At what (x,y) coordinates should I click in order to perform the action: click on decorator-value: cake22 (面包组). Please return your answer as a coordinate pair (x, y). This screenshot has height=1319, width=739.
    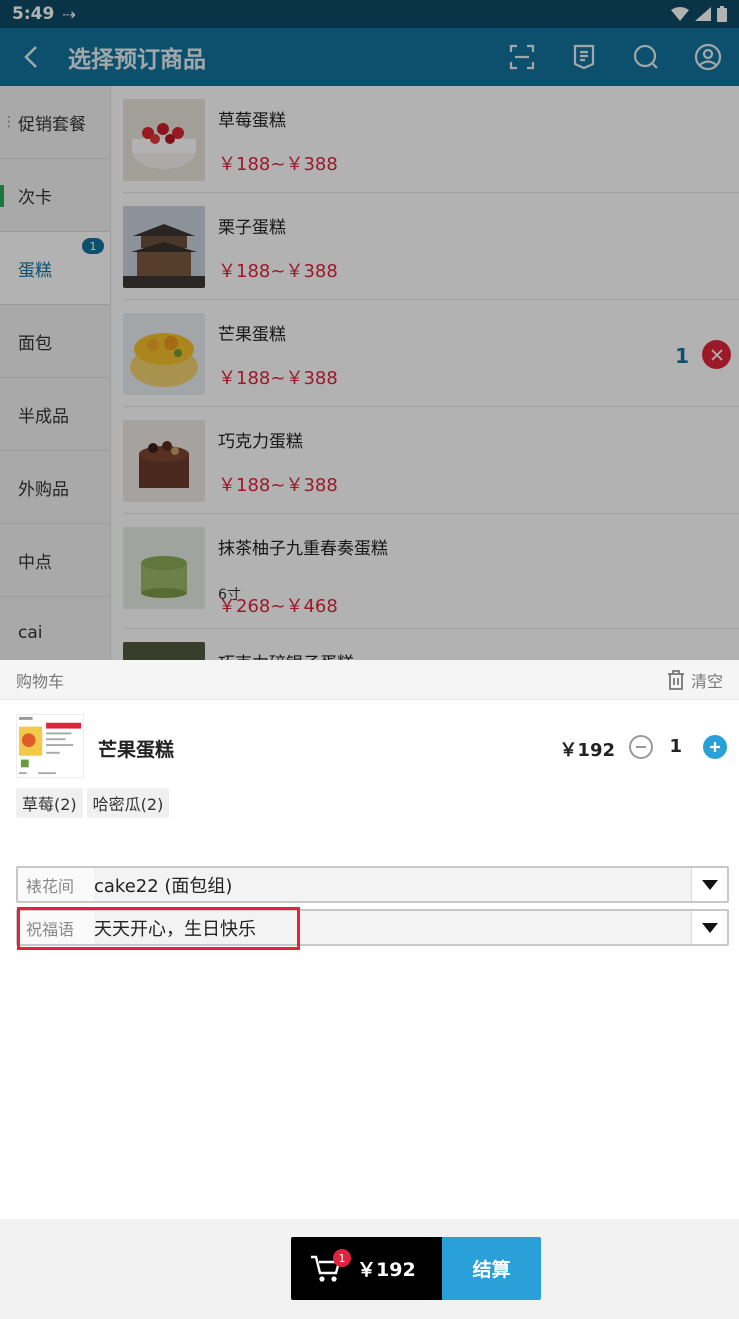
    Looking at the image, I should click on (392, 884).